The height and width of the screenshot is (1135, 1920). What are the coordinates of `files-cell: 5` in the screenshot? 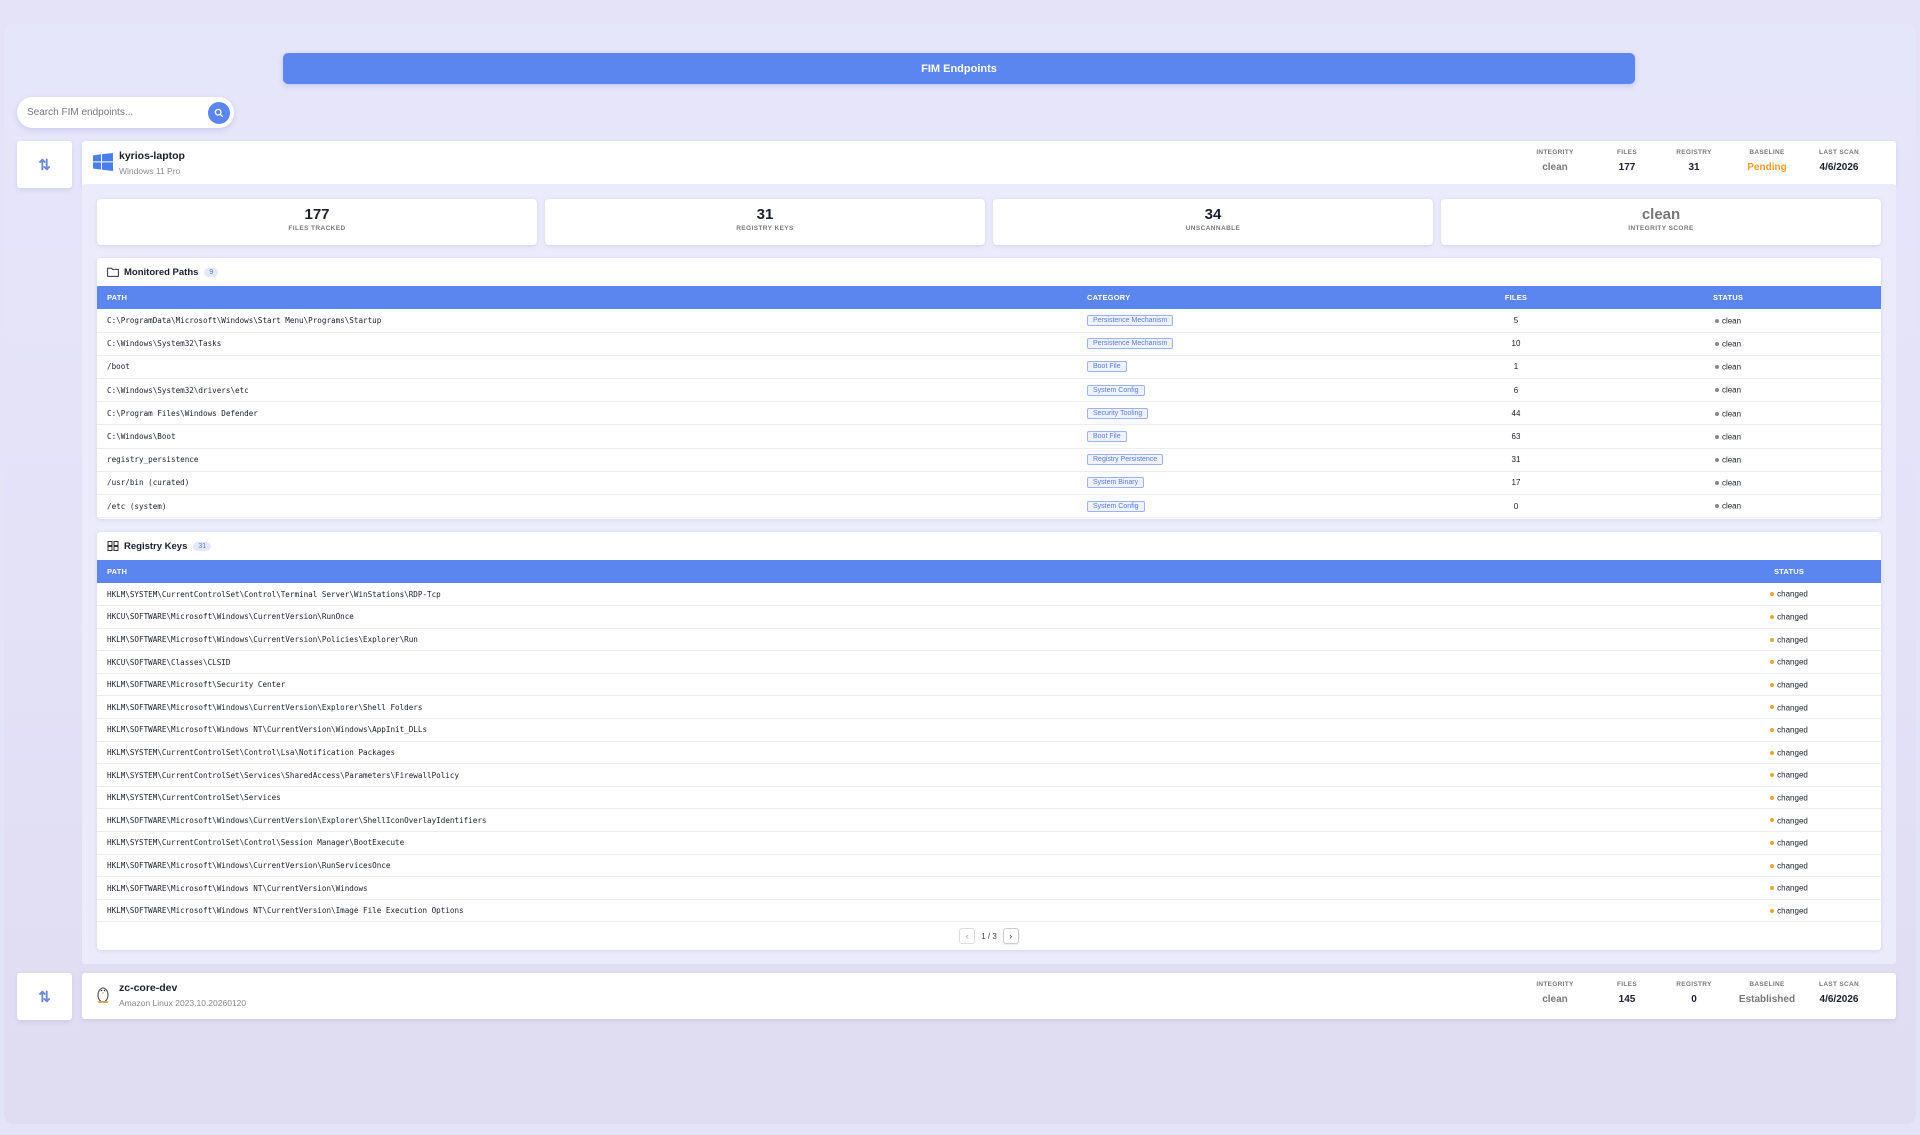 It's located at (1516, 321).